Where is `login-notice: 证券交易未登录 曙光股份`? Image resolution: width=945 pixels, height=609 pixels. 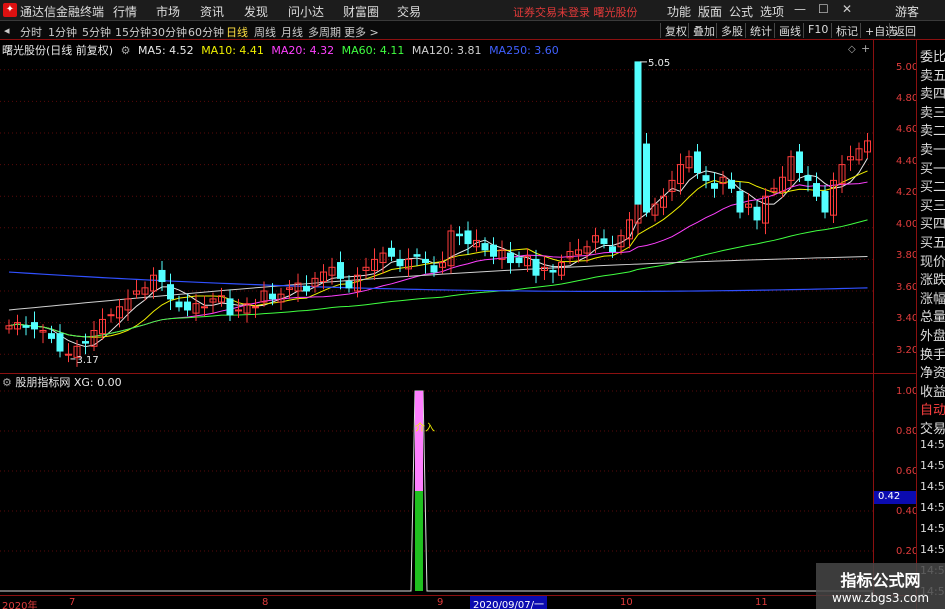 login-notice: 证券交易未登录 曙光股份 is located at coordinates (575, 12).